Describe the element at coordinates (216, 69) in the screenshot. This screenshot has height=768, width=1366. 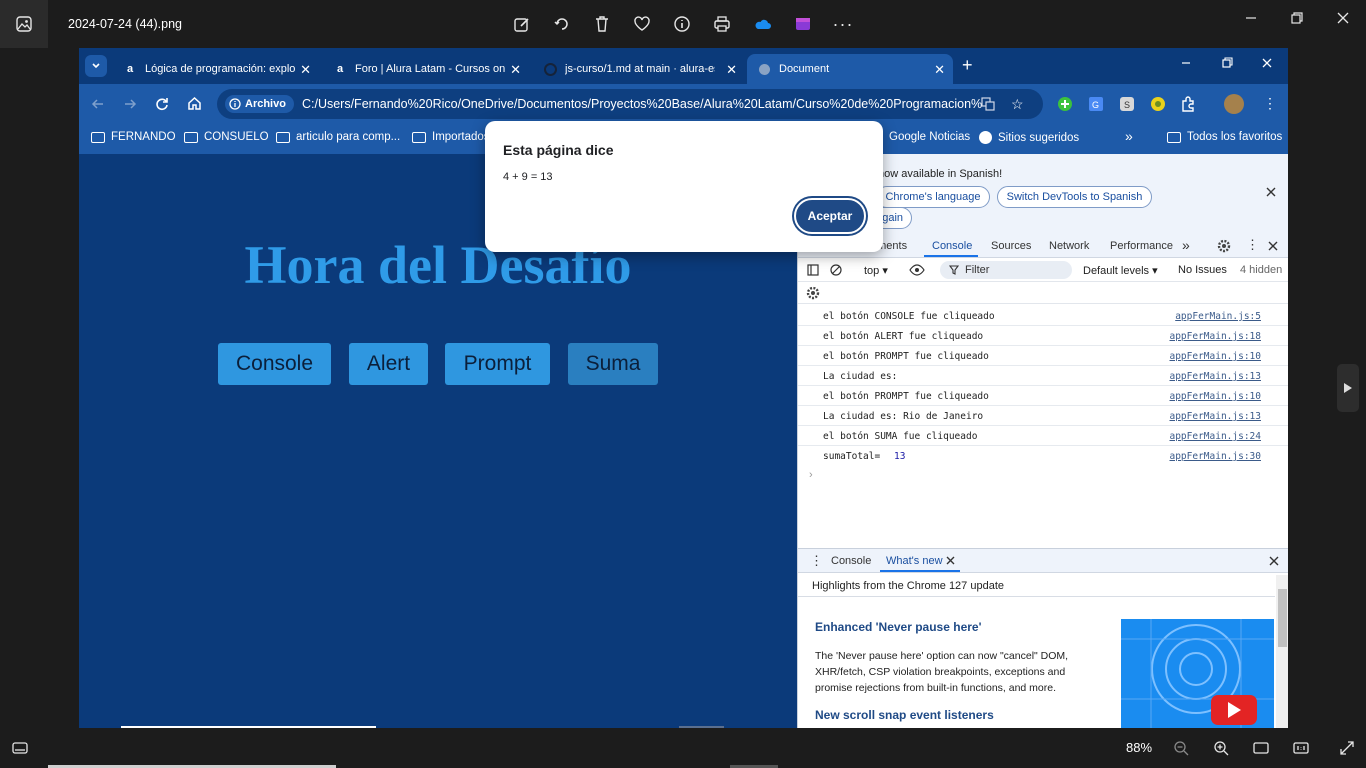
I see `tab-logica: a Lógica de programación: explor ✕` at that location.